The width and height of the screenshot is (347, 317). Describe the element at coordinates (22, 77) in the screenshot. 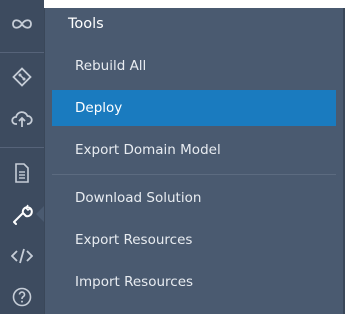

I see `git-icon` at that location.